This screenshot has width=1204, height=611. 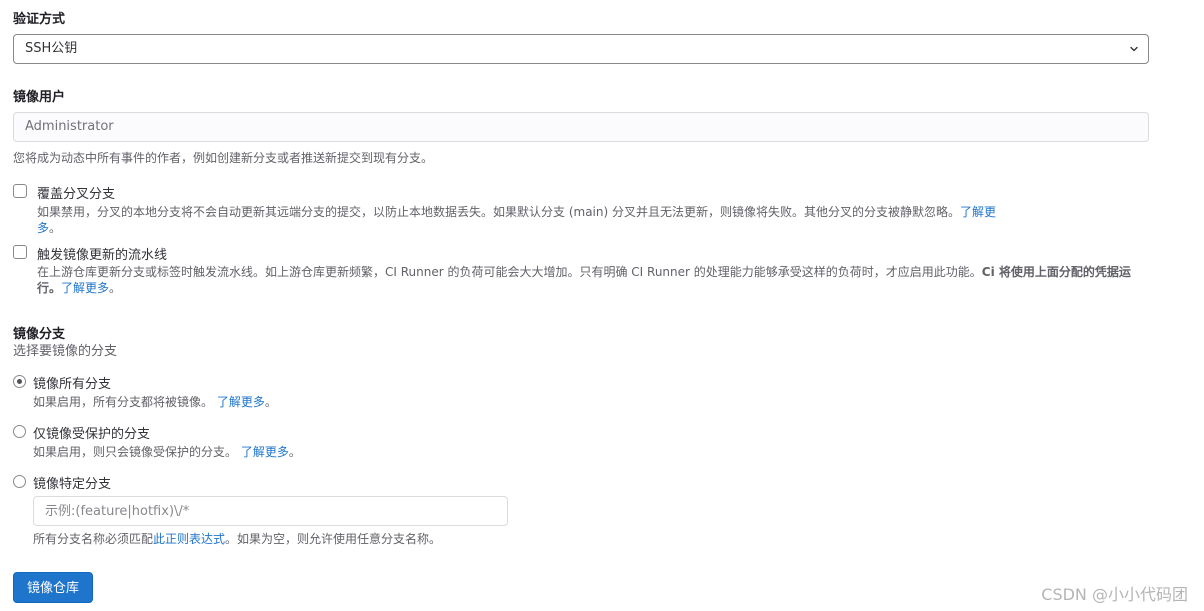 I want to click on radio-mirror-protected-branches, so click(x=19, y=431).